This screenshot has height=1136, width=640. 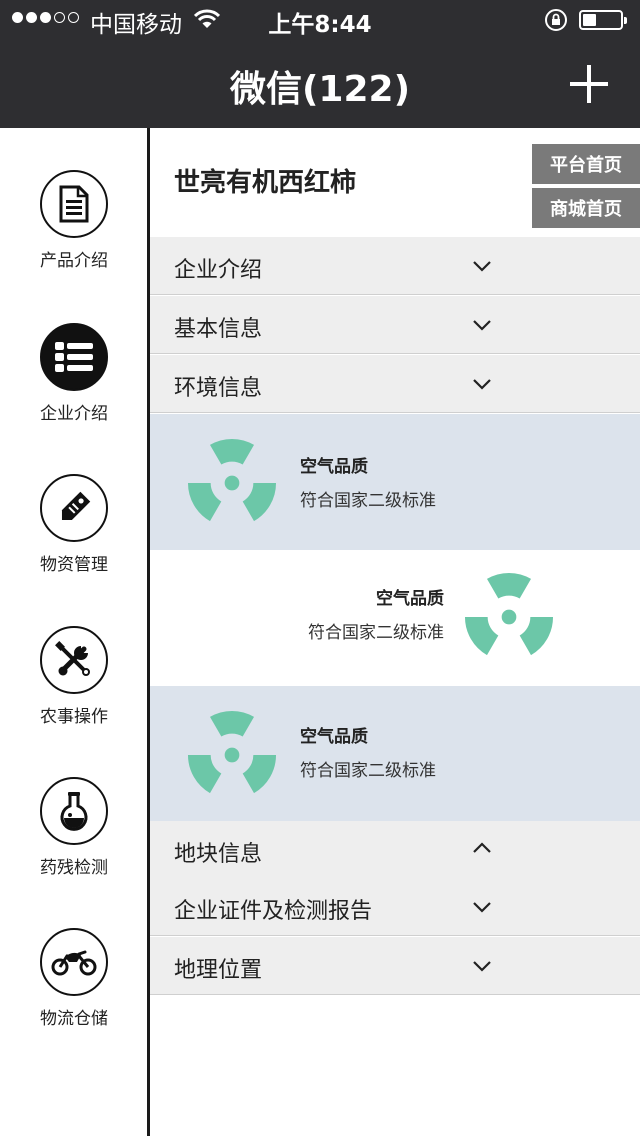 I want to click on nav-title: 微信(122), so click(x=320, y=89).